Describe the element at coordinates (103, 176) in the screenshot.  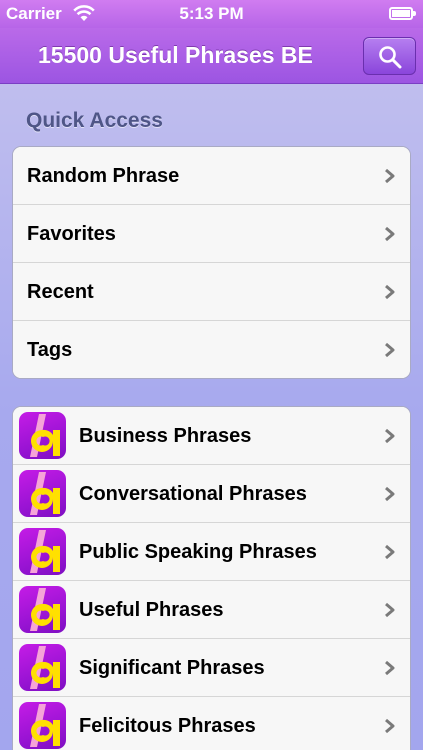
I see `list-item-label: Random Phrase` at that location.